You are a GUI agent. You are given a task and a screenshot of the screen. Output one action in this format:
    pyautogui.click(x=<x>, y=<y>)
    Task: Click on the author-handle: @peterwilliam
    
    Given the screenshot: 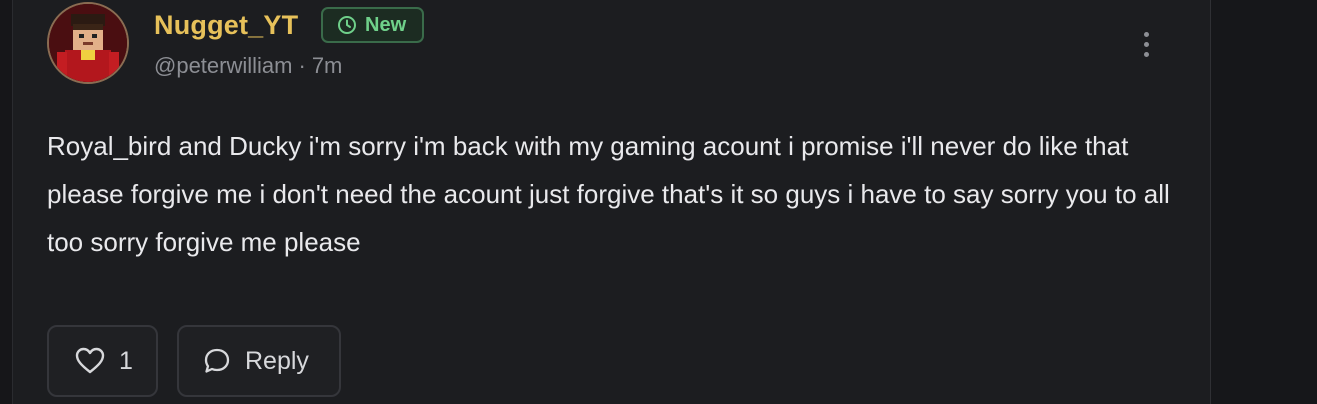 What is the action you would take?
    pyautogui.click(x=223, y=66)
    